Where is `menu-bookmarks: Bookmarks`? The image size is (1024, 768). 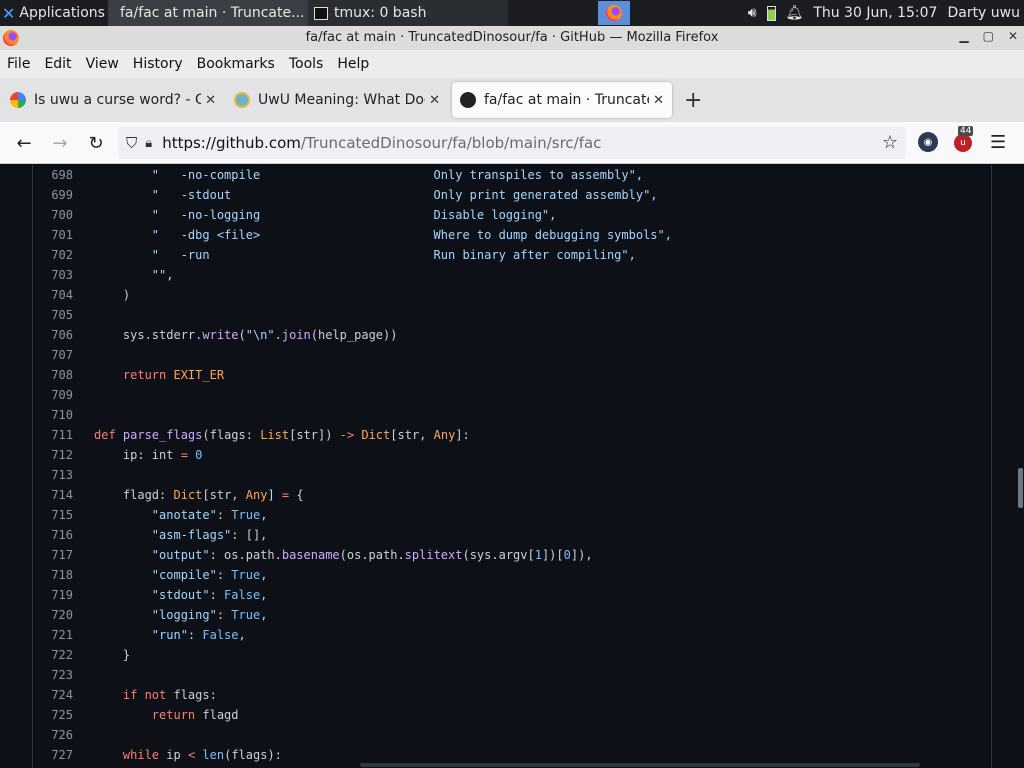 menu-bookmarks: Bookmarks is located at coordinates (236, 64).